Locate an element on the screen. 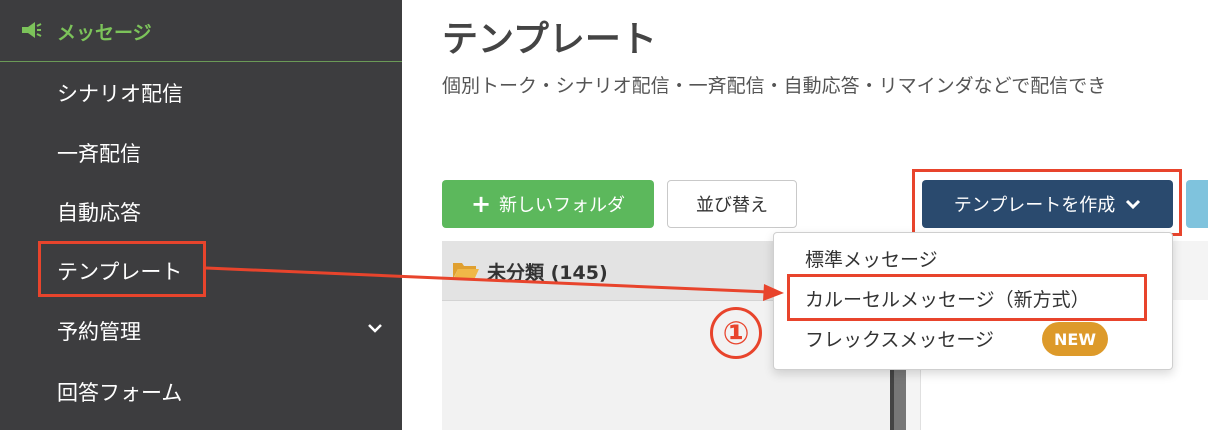 The height and width of the screenshot is (430, 1208). folder-open-icon is located at coordinates (466, 271).